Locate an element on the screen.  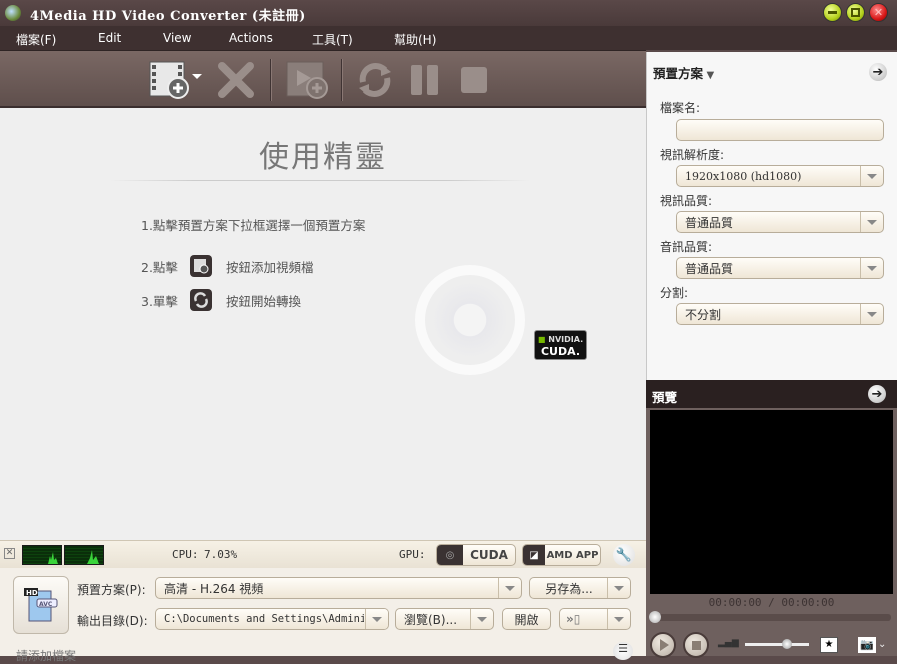
status-bar: ✕ CPU: 7.03% GPU: ◎ CUDA ◪ AMD APP 🔧 is located at coordinates (323, 554).